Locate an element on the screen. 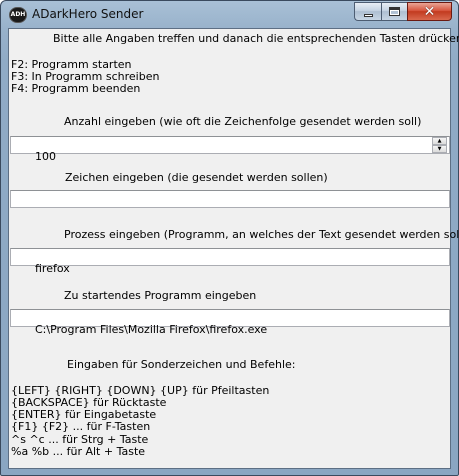 The image size is (459, 476). app-logo-icon: ADH is located at coordinates (18, 15).